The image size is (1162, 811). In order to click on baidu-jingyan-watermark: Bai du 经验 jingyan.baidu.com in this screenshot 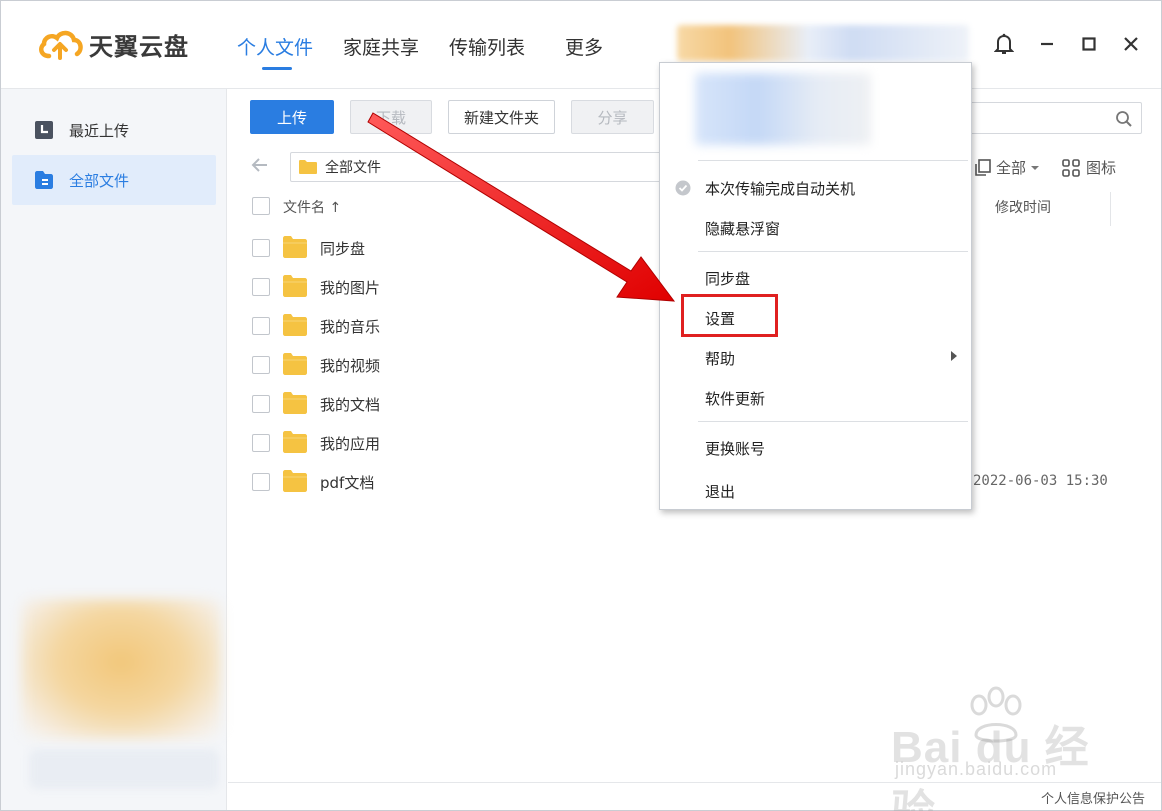, I will do `click(1003, 748)`.